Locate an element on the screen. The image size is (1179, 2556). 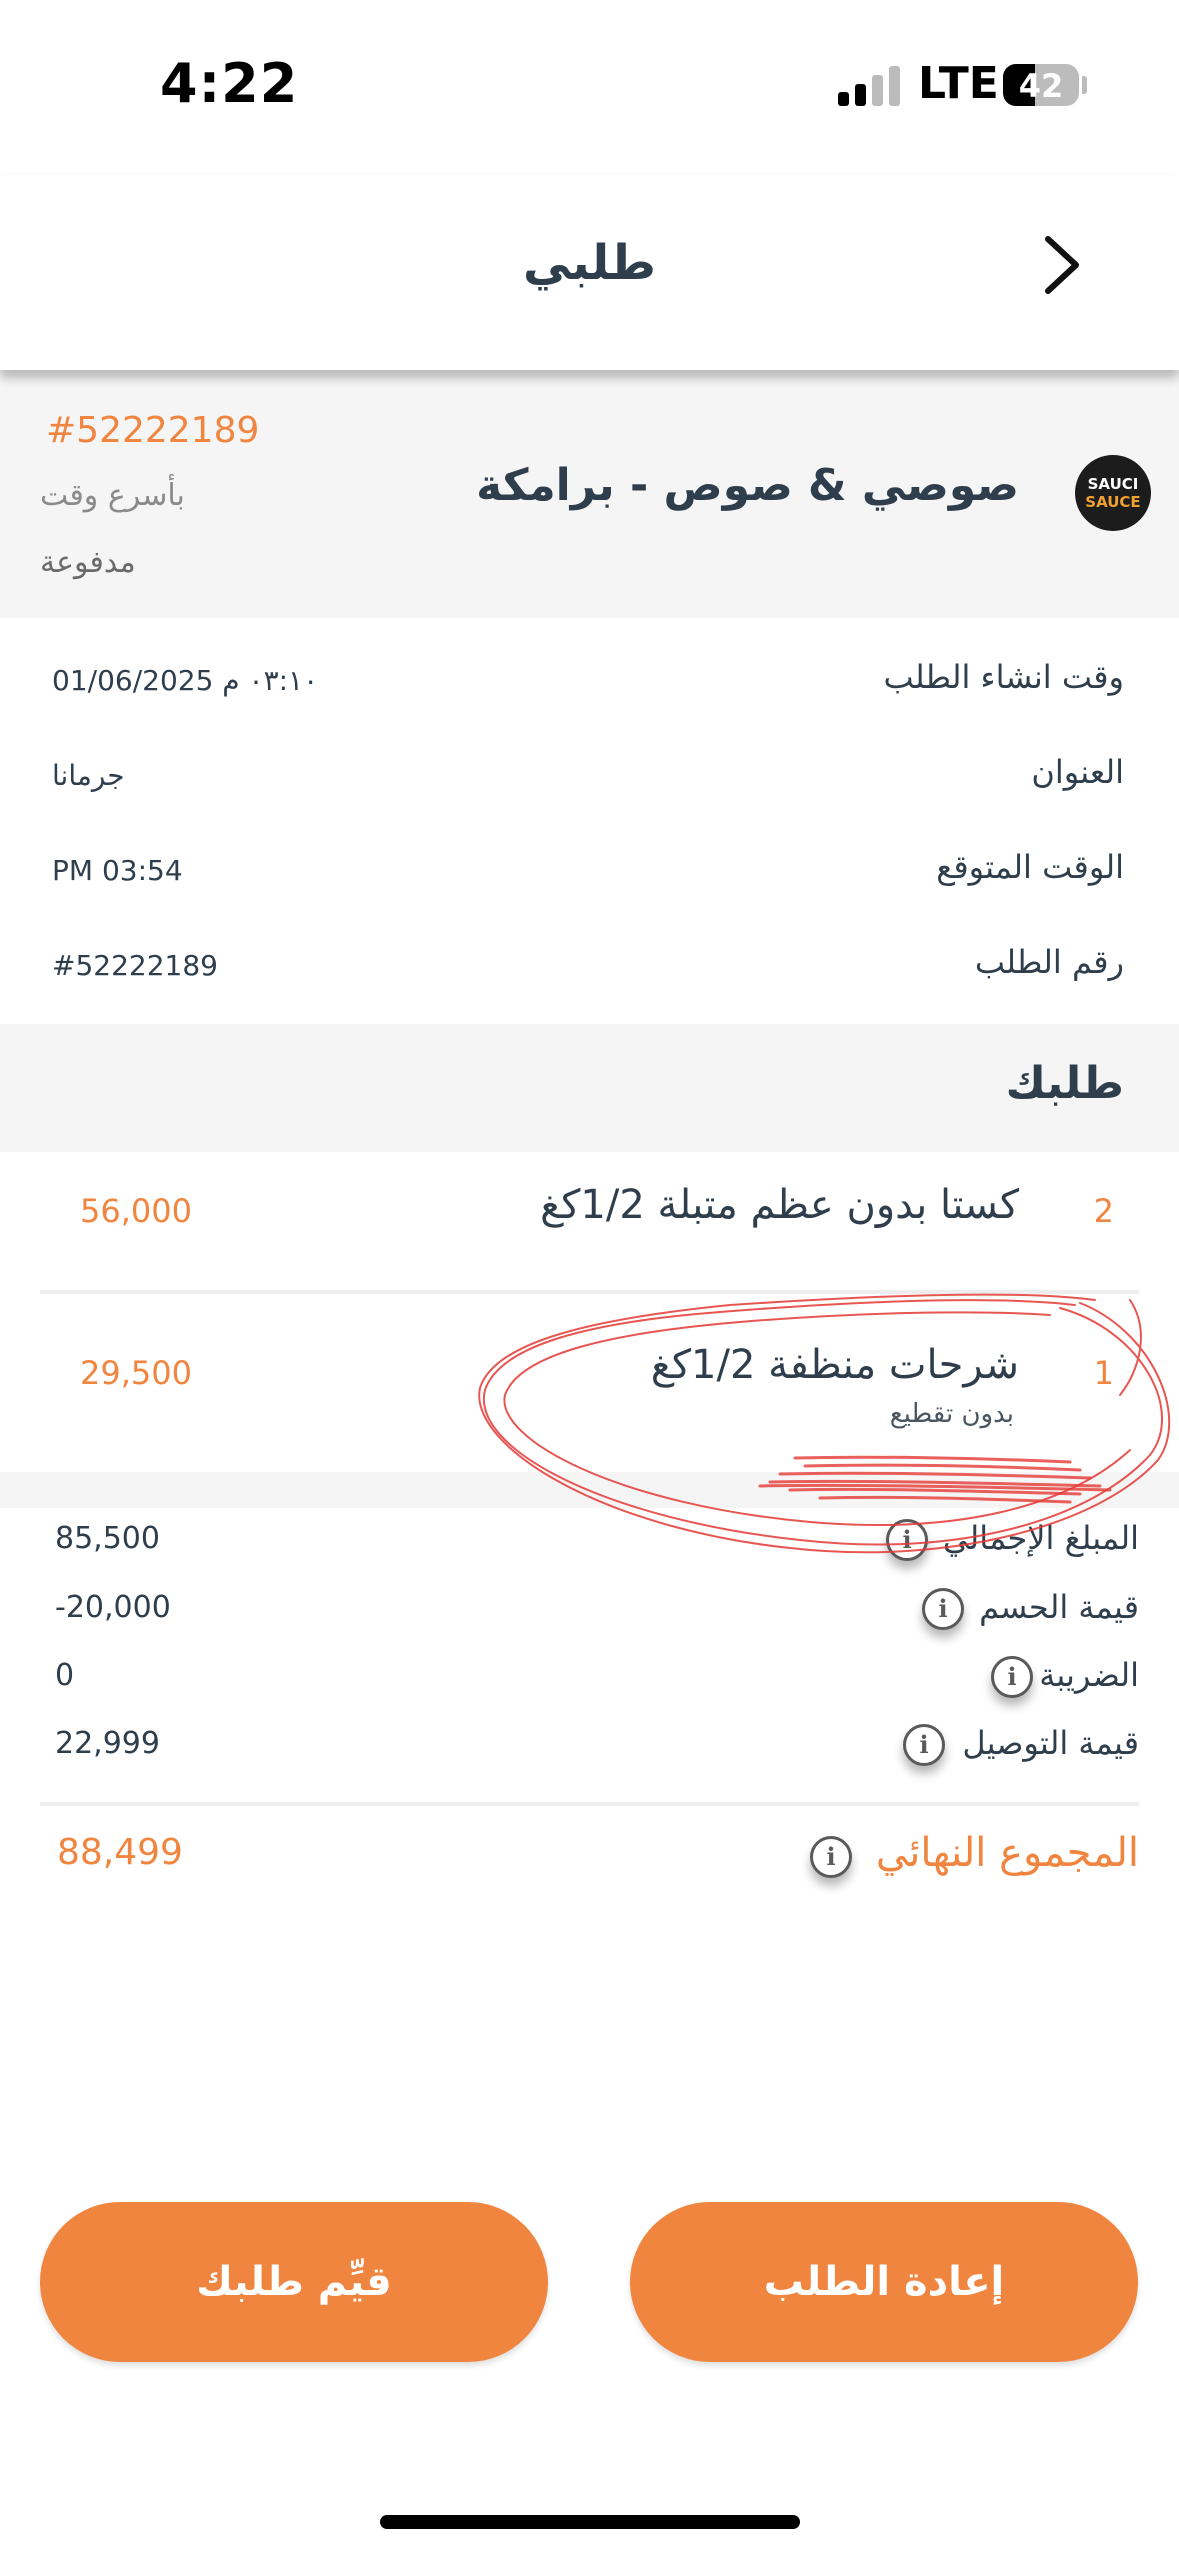
signal-icon is located at coordinates (869, 86).